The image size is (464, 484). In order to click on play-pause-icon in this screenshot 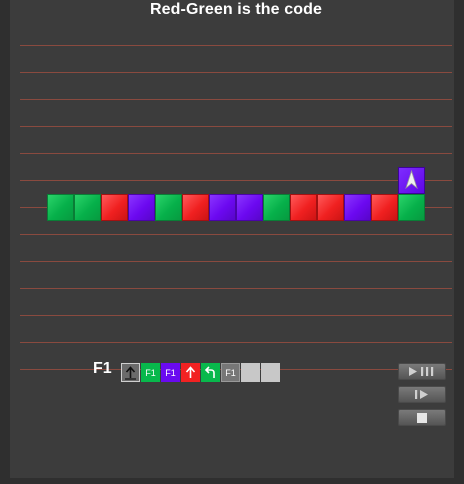, I will do `click(421, 371)`.